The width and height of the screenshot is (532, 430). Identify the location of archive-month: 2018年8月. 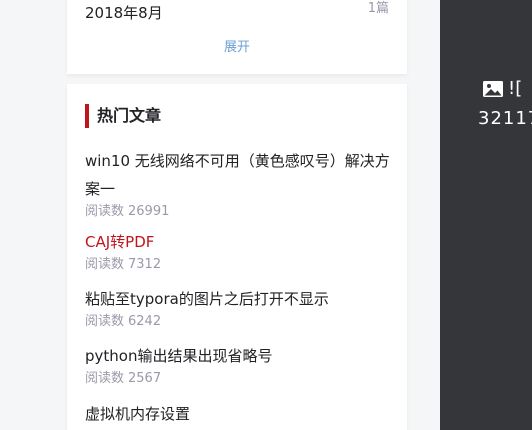
(124, 13).